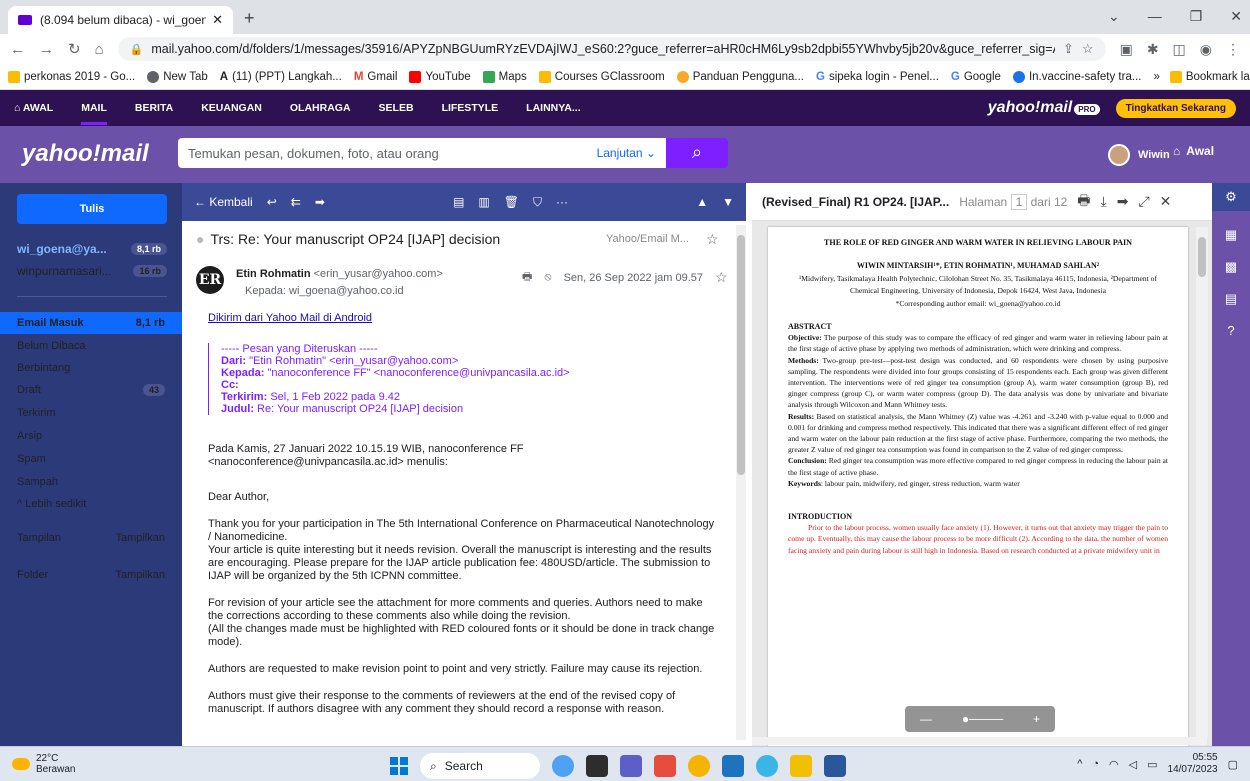 This screenshot has width=1250, height=781. I want to click on archive-icon: ▤, so click(458, 202).